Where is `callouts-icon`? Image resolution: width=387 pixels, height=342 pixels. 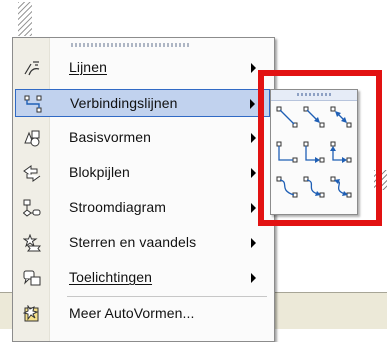 callouts-icon is located at coordinates (32, 278).